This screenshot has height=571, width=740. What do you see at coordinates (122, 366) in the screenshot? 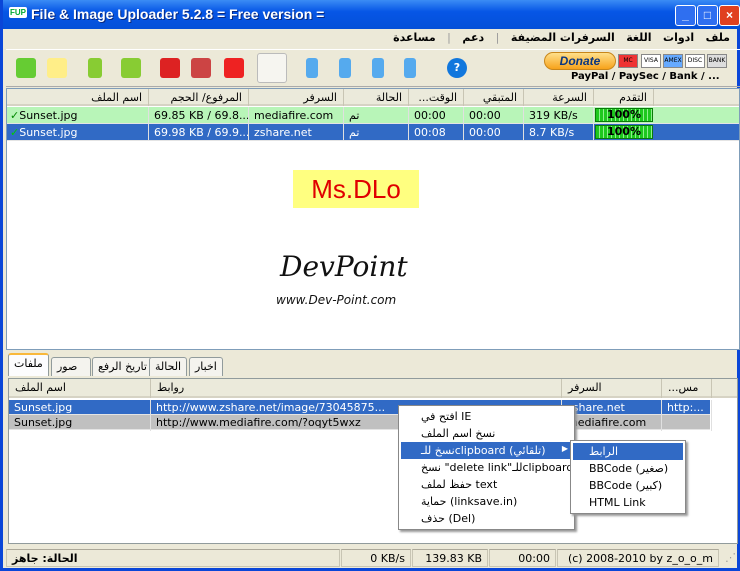
I see `tab-upload-history: تاريخ الرفع` at bounding box center [122, 366].